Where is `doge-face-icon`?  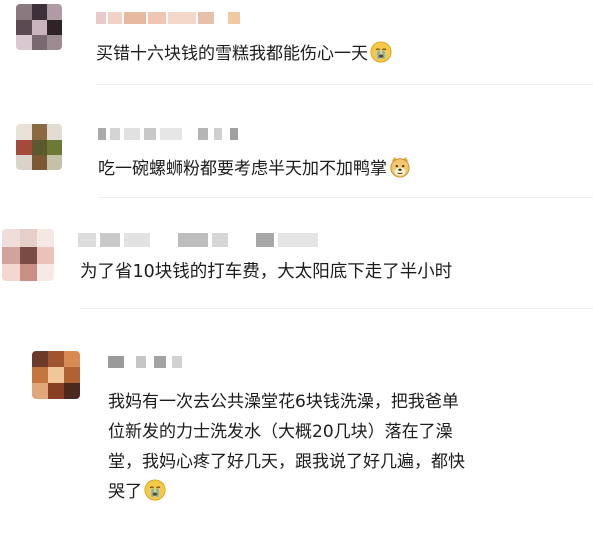 doge-face-icon is located at coordinates (400, 167).